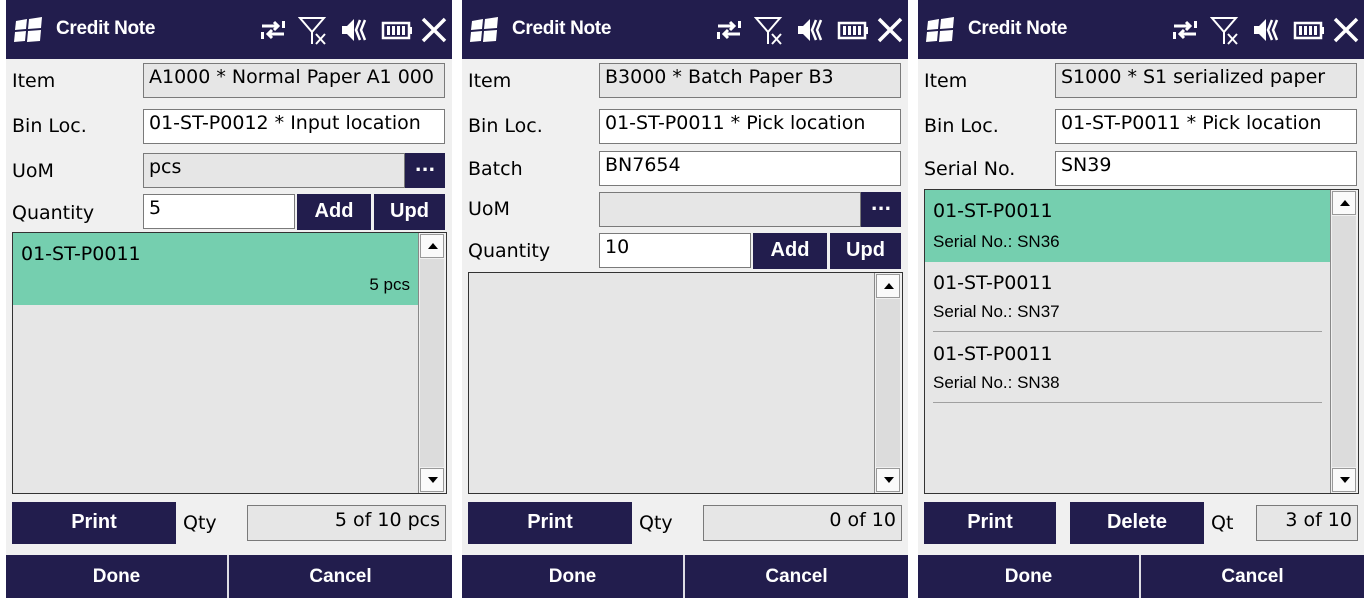 Image resolution: width=1368 pixels, height=598 pixels. What do you see at coordinates (1206, 168) in the screenshot?
I see `serial-number-field: SN39` at bounding box center [1206, 168].